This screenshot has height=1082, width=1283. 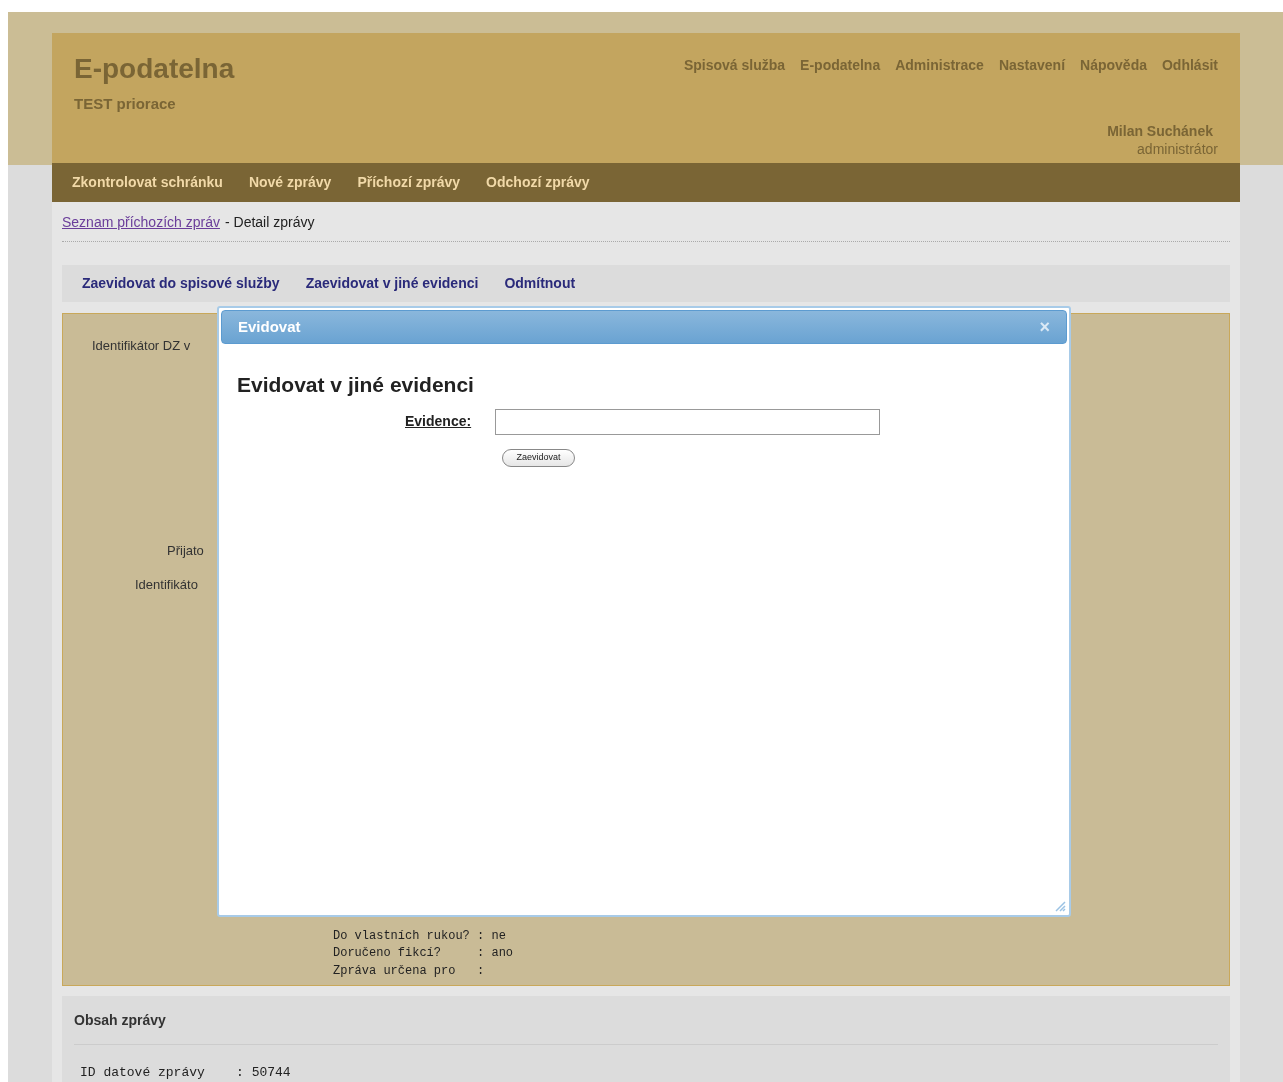 I want to click on breadcrumb-current: - Detail zprávy, so click(x=269, y=222).